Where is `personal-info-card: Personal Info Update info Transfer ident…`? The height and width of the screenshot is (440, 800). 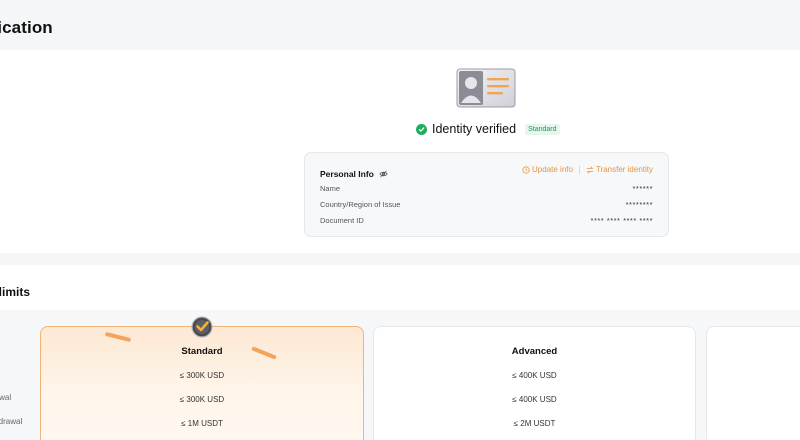
personal-info-card: Personal Info Update info Transfer ident… is located at coordinates (486, 194).